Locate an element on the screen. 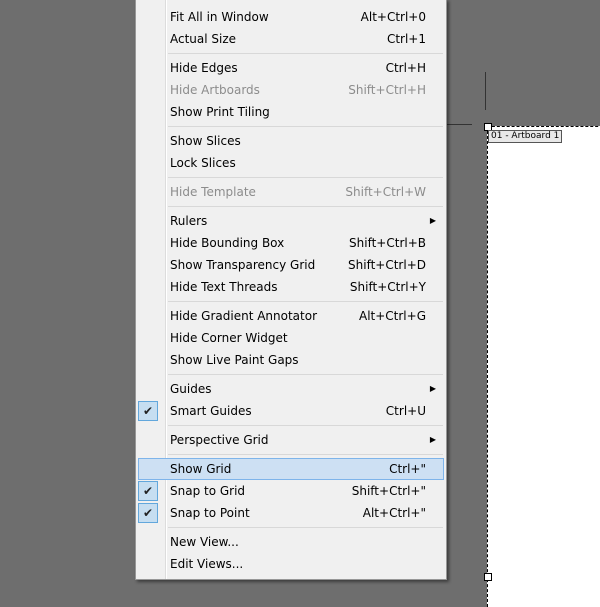 The width and height of the screenshot is (600, 607). menu-item-shortcut: Ctrl+U is located at coordinates (405, 411).